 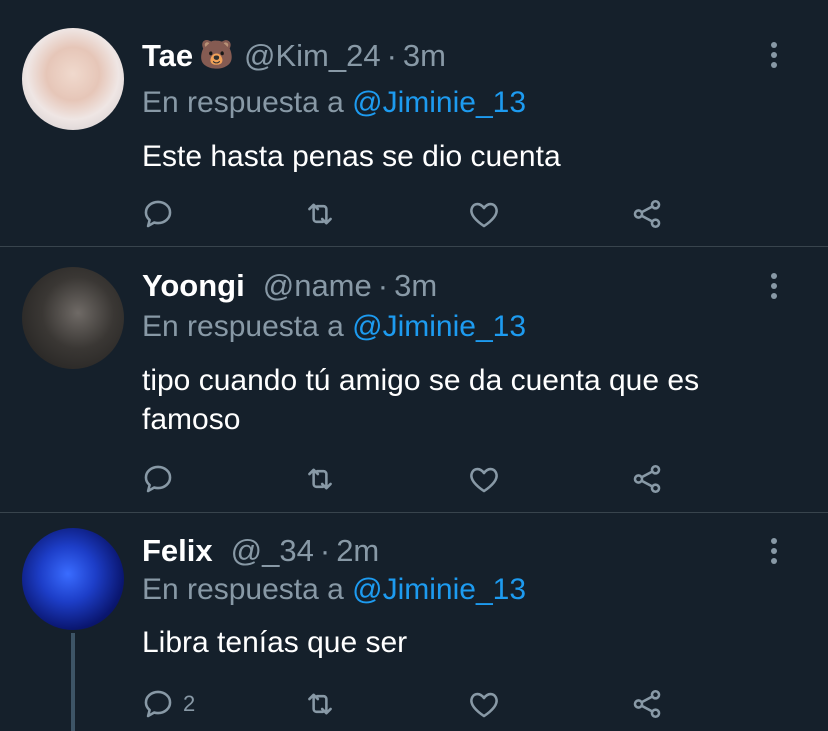 What do you see at coordinates (312, 55) in the screenshot?
I see `user-handle: @Kim_24` at bounding box center [312, 55].